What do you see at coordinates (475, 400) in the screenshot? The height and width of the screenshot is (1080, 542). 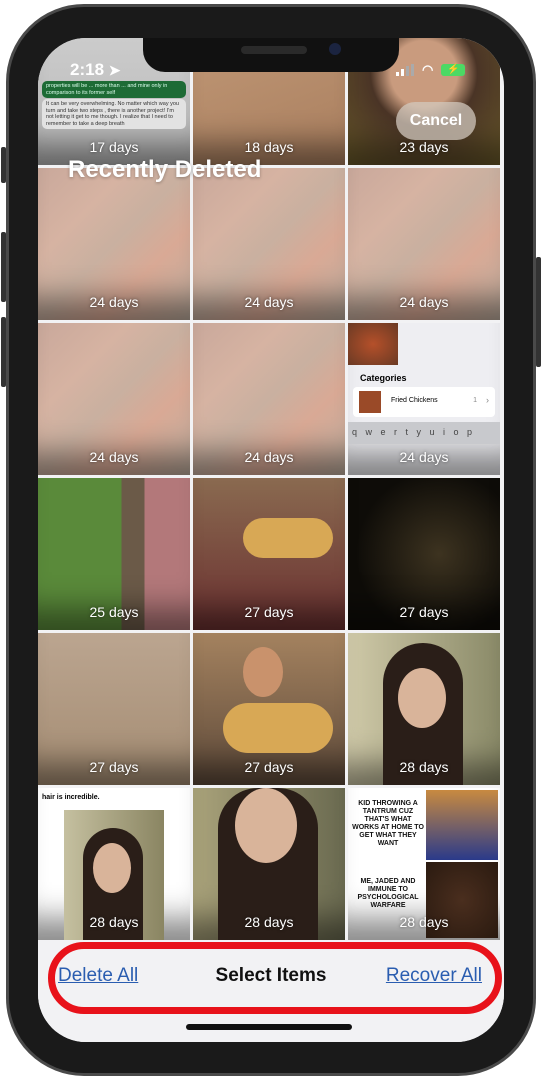 I see `category-count: 1` at bounding box center [475, 400].